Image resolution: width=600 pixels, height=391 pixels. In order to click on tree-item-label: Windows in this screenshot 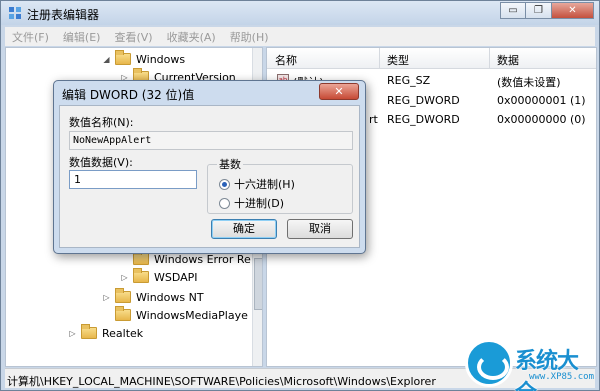, I will do `click(161, 59)`.